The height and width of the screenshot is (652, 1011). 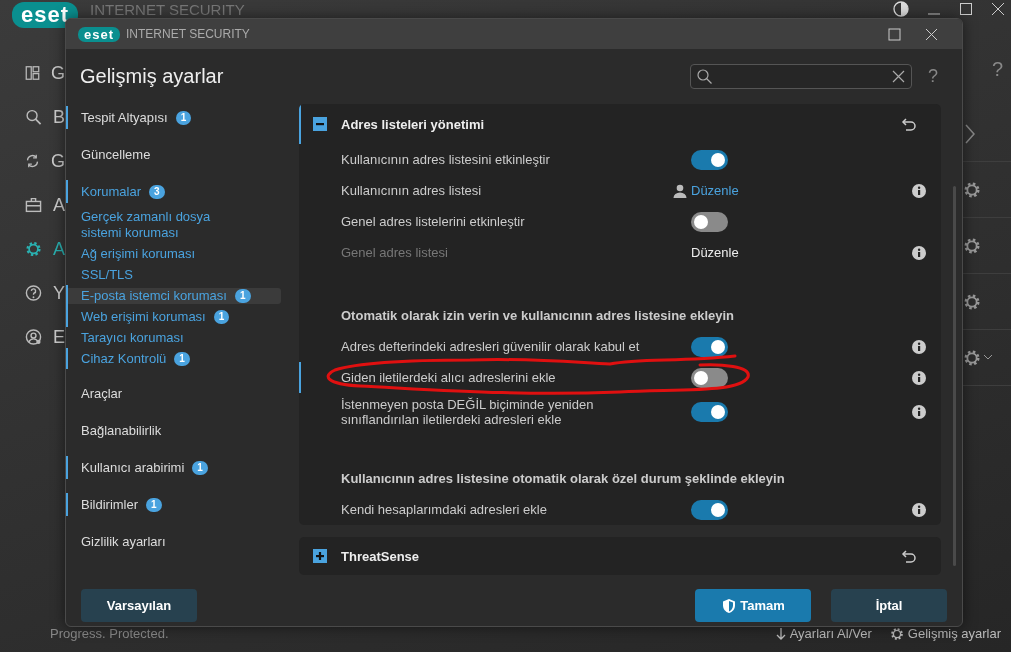 I want to click on group-heading: Kullanıcının adres listesine otomatik olarak özel durum şeklinde ekleyin, so click(x=563, y=479).